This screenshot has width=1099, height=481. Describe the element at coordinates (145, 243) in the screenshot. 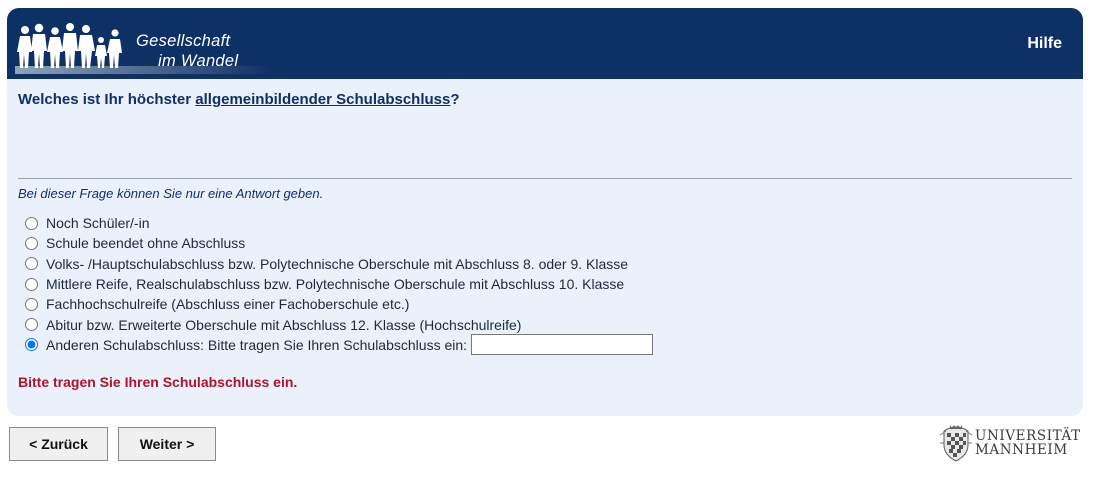

I see `option-label: Schule beendet ohne Abschluss` at that location.